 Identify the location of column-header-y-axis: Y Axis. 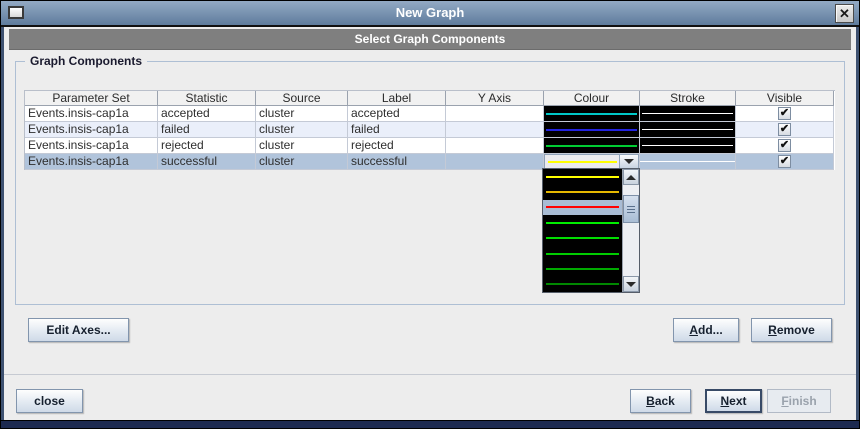
(495, 98).